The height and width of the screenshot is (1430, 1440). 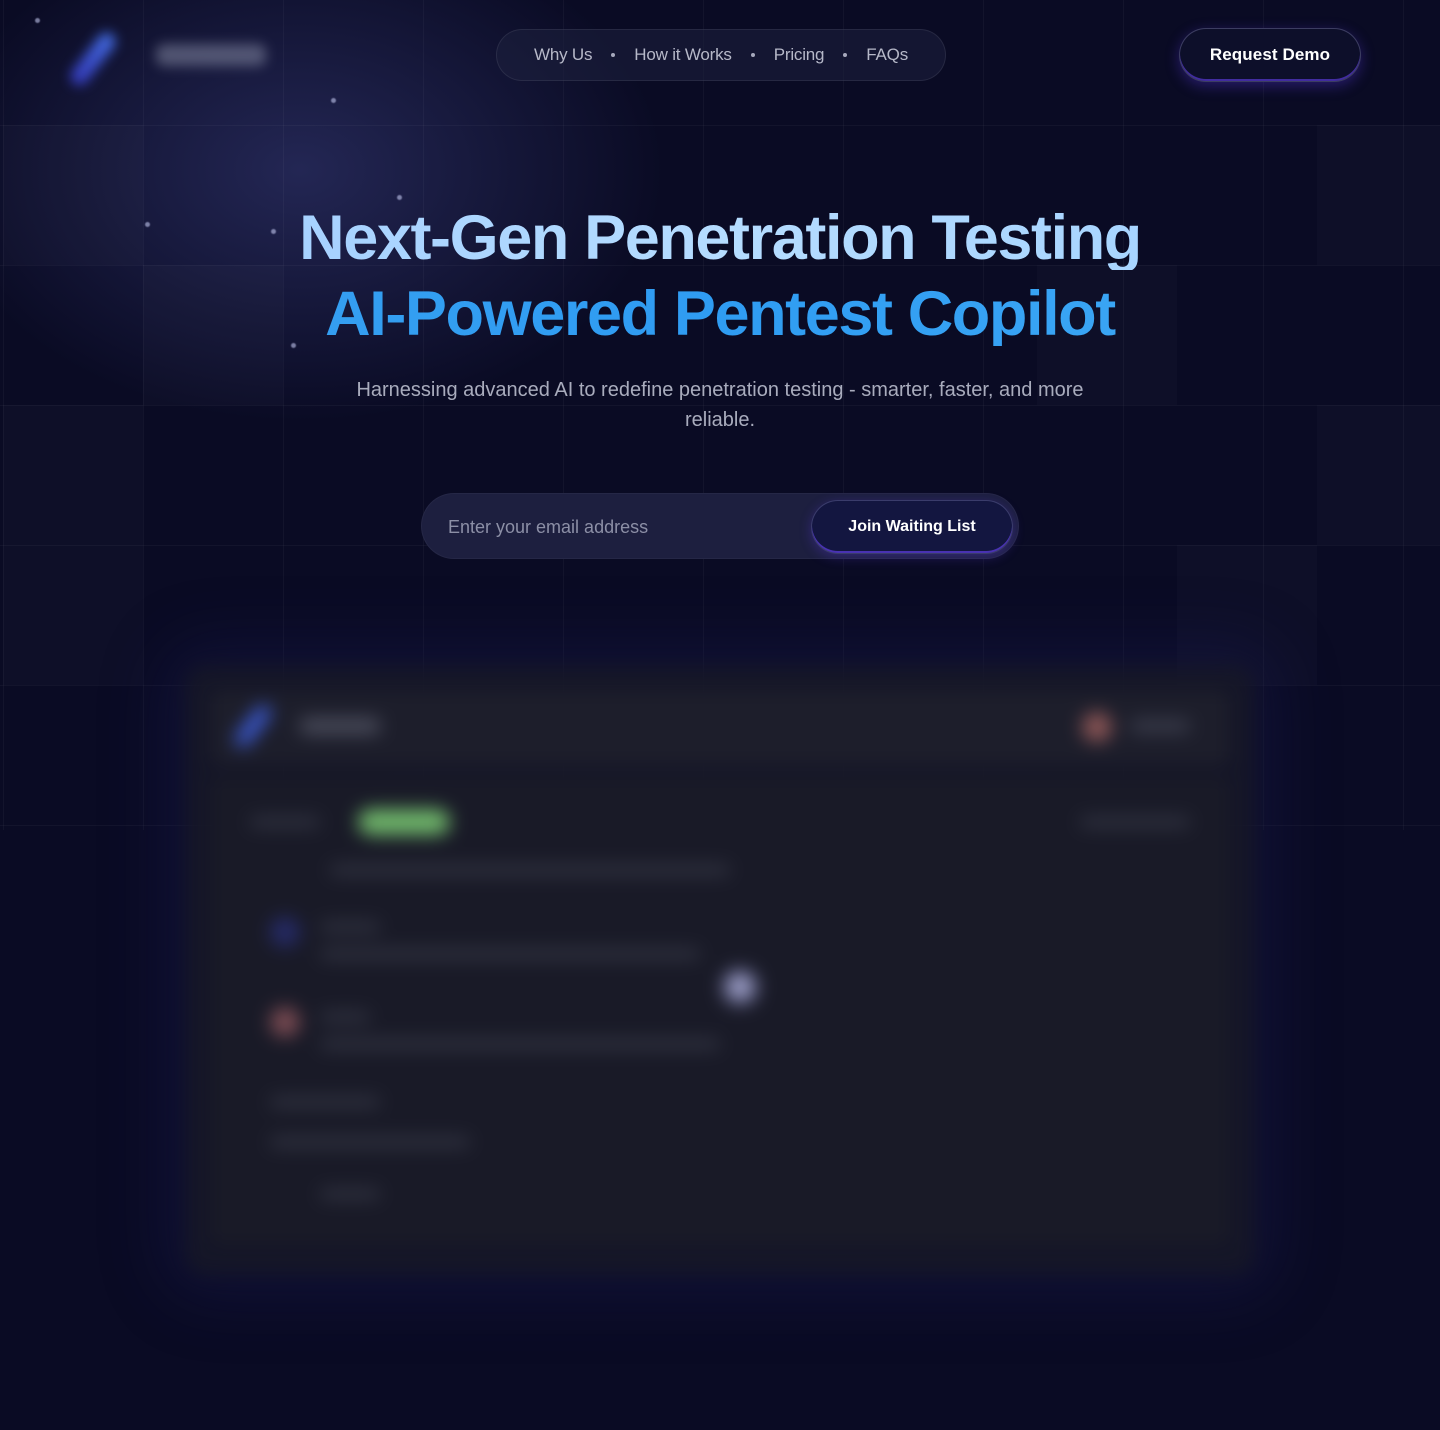 I want to click on logo-mark-icon, so click(x=93, y=59).